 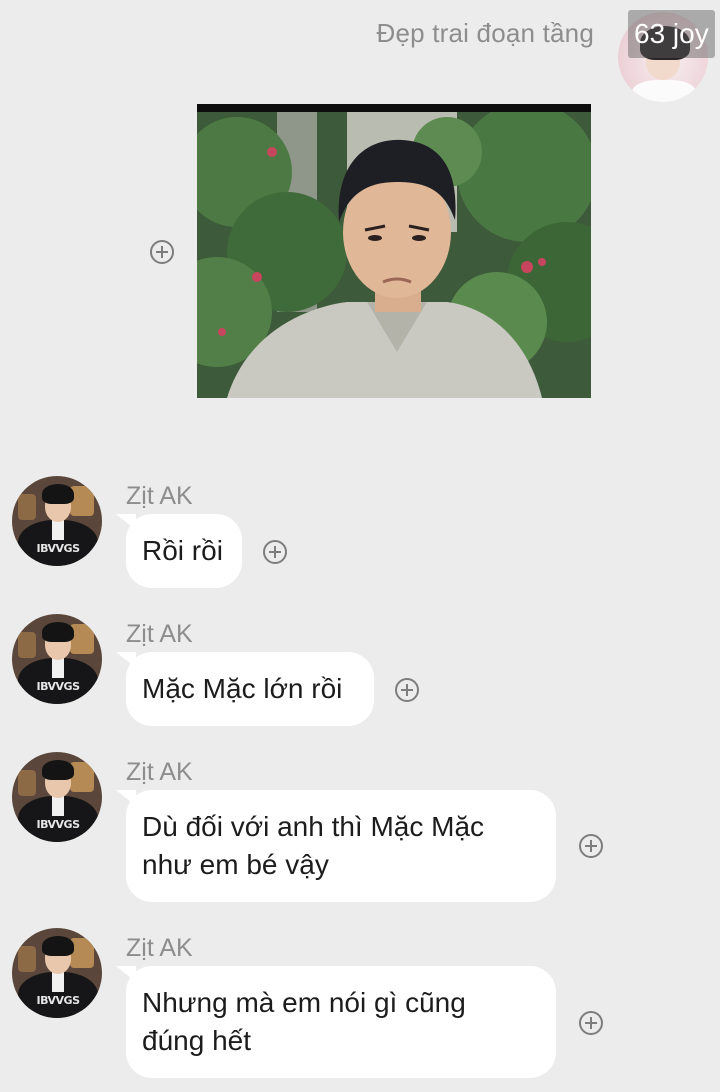 What do you see at coordinates (313, 826) in the screenshot?
I see `message-text-line: Dù đối với anh thì Mặc Mặc` at bounding box center [313, 826].